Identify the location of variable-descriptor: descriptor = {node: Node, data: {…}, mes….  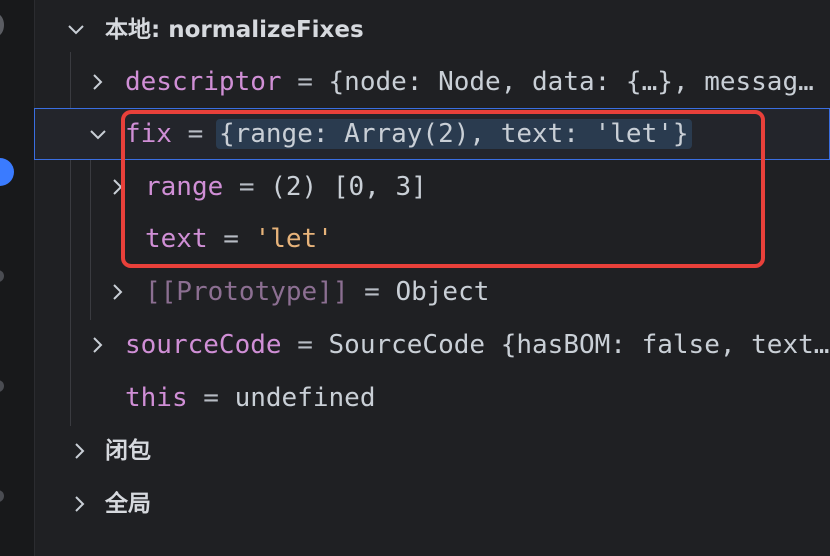
(432, 82).